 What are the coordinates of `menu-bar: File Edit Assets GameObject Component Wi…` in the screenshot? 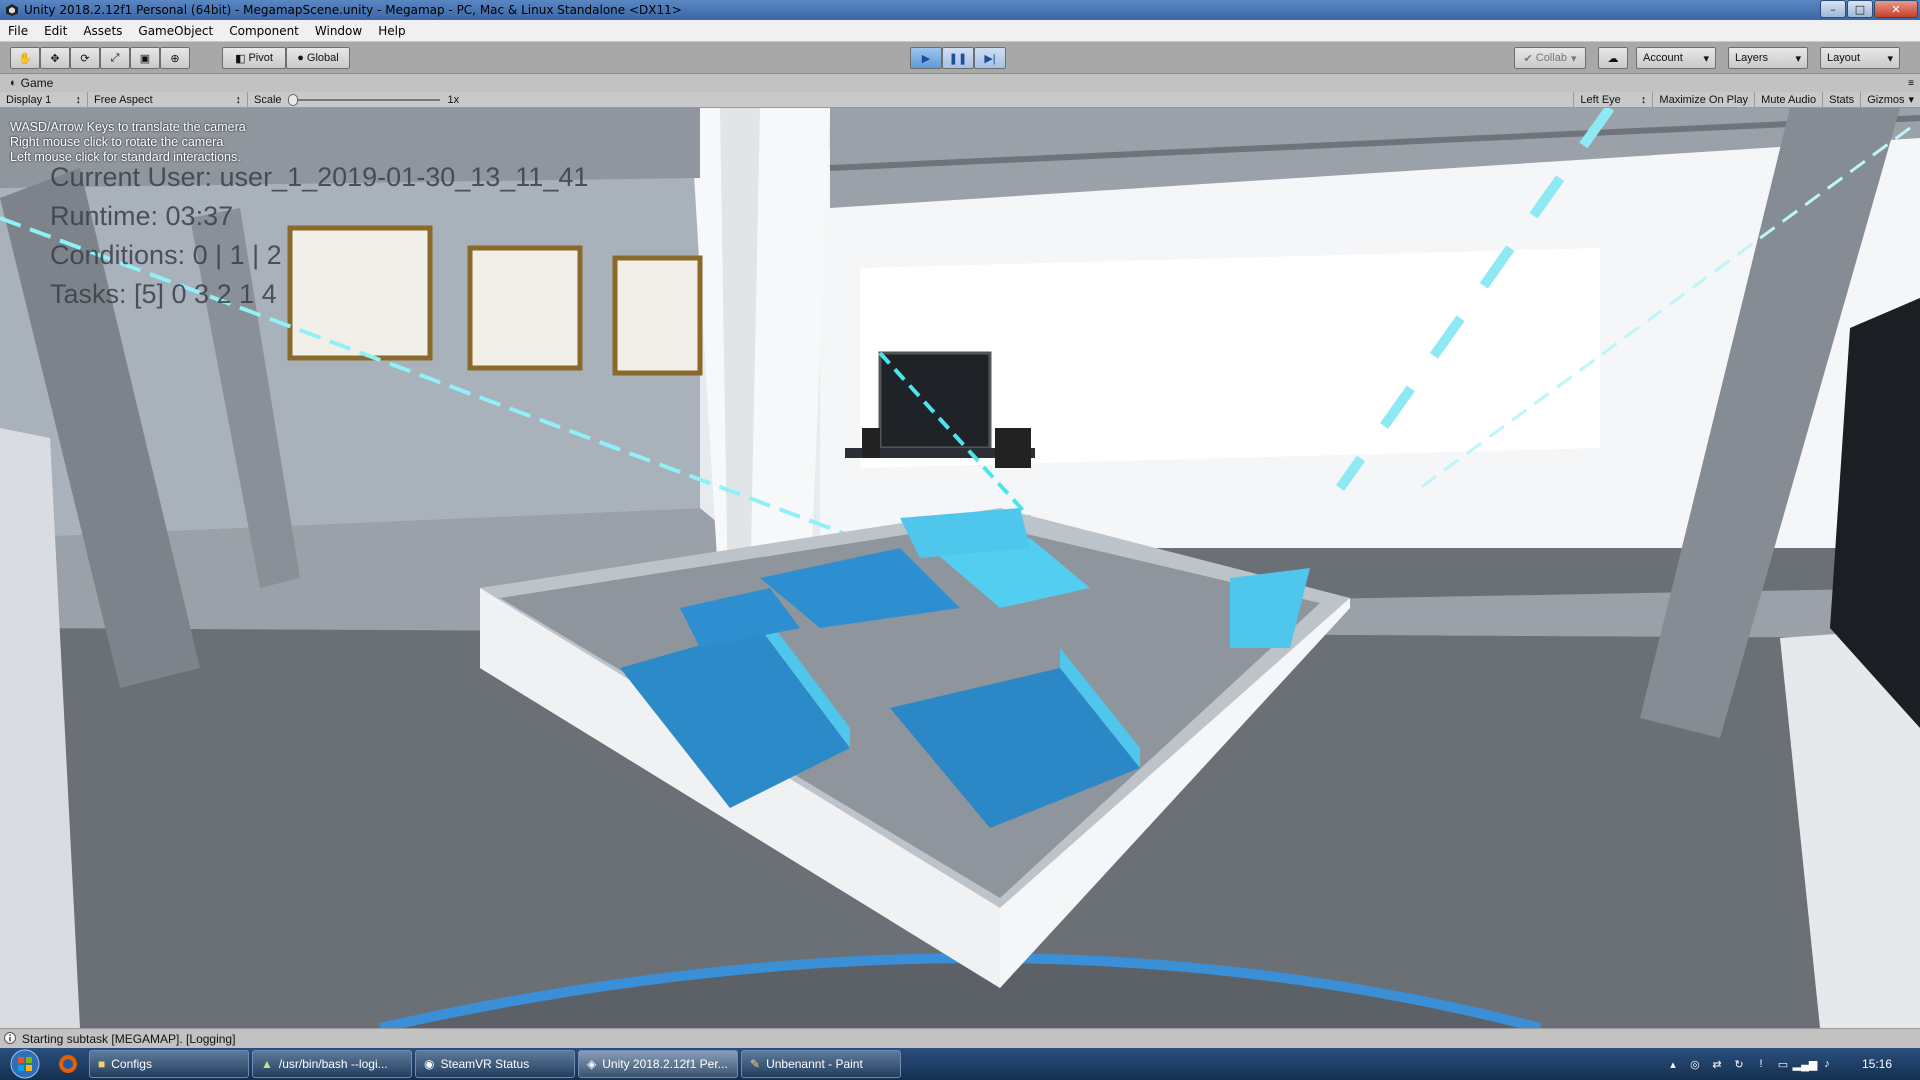 It's located at (960, 31).